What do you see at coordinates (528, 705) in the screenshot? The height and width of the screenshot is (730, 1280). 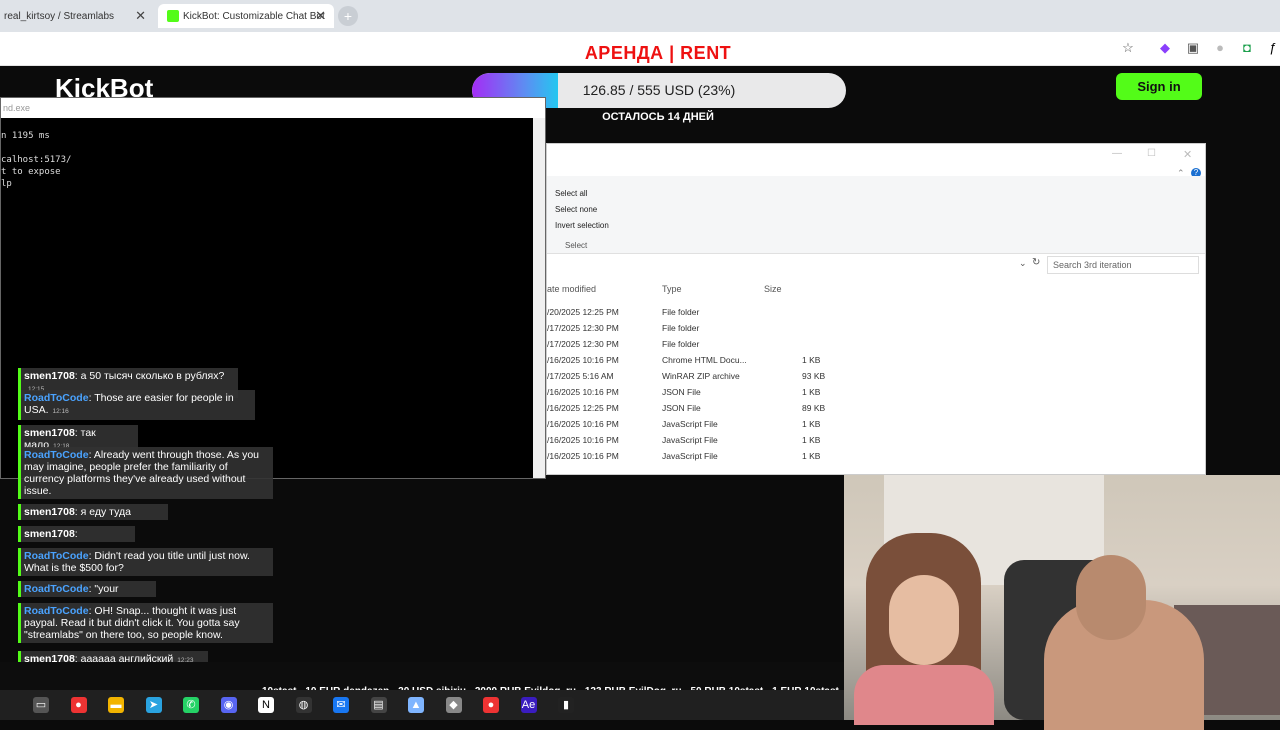 I see `after-effects-icon: Ae` at bounding box center [528, 705].